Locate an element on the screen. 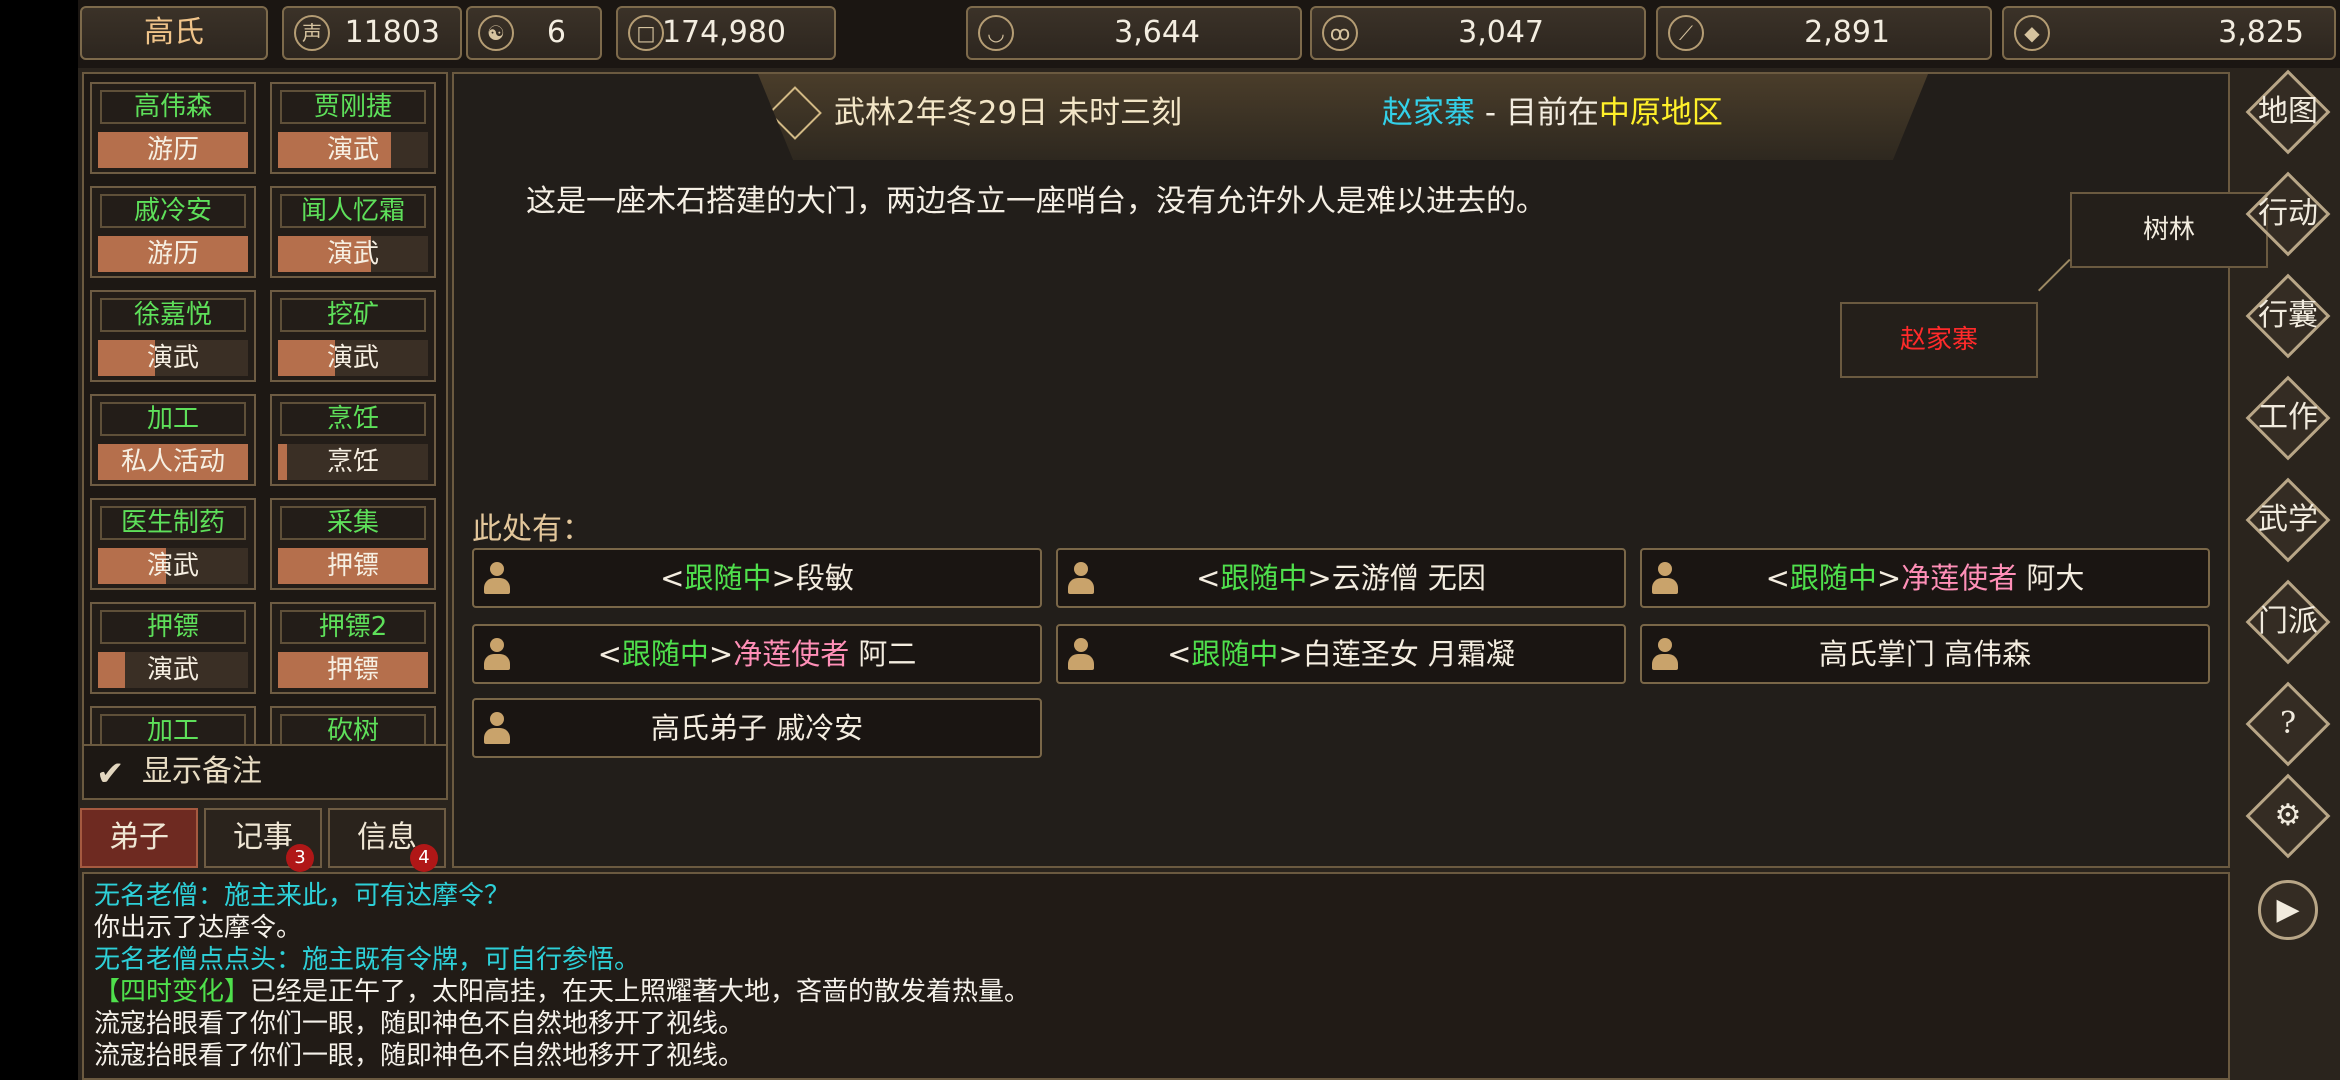 This screenshot has height=1080, width=2340. map-icon: 地图 is located at coordinates (2288, 111).